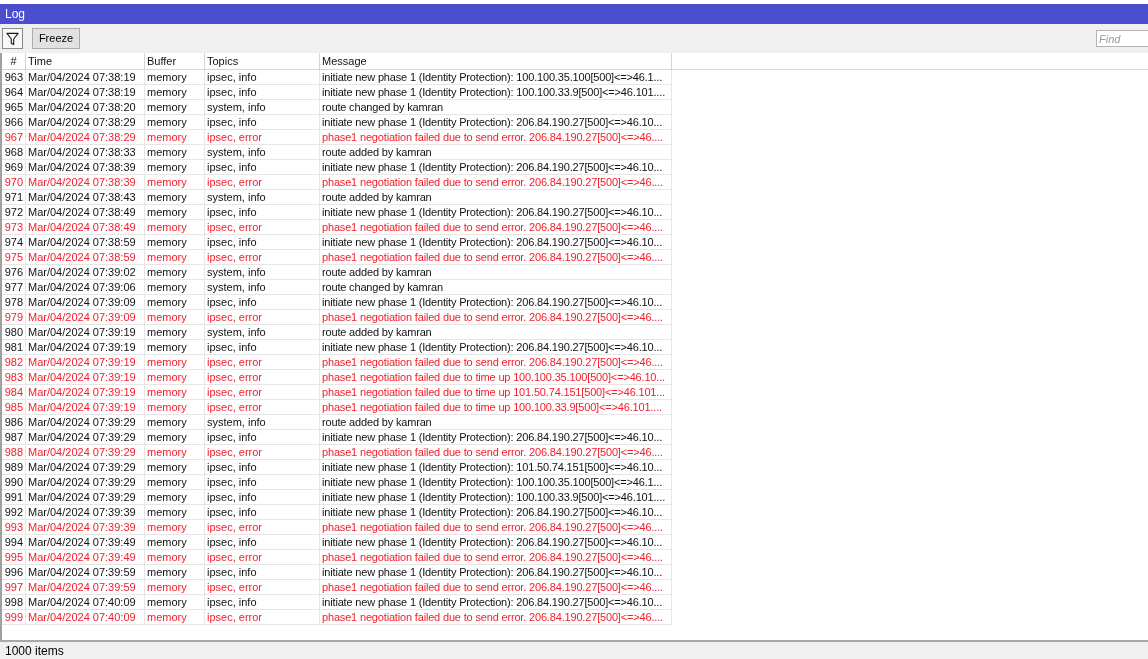 The height and width of the screenshot is (659, 1148). What do you see at coordinates (14, 557) in the screenshot?
I see `table-cell: 995` at bounding box center [14, 557].